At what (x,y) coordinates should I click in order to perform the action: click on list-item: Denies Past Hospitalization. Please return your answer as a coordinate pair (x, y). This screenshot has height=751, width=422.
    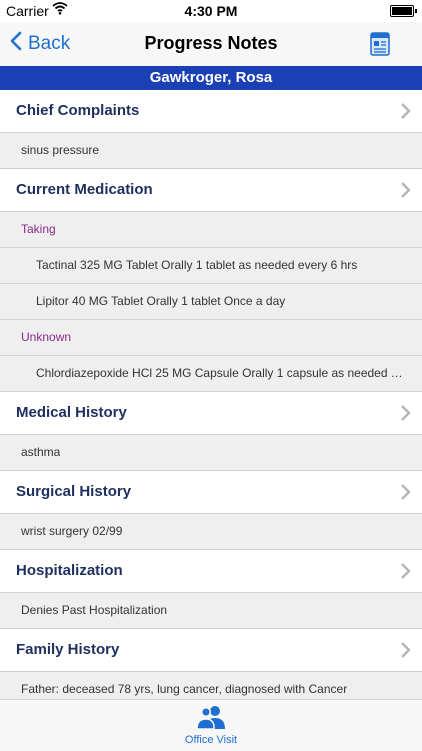
    Looking at the image, I should click on (211, 611).